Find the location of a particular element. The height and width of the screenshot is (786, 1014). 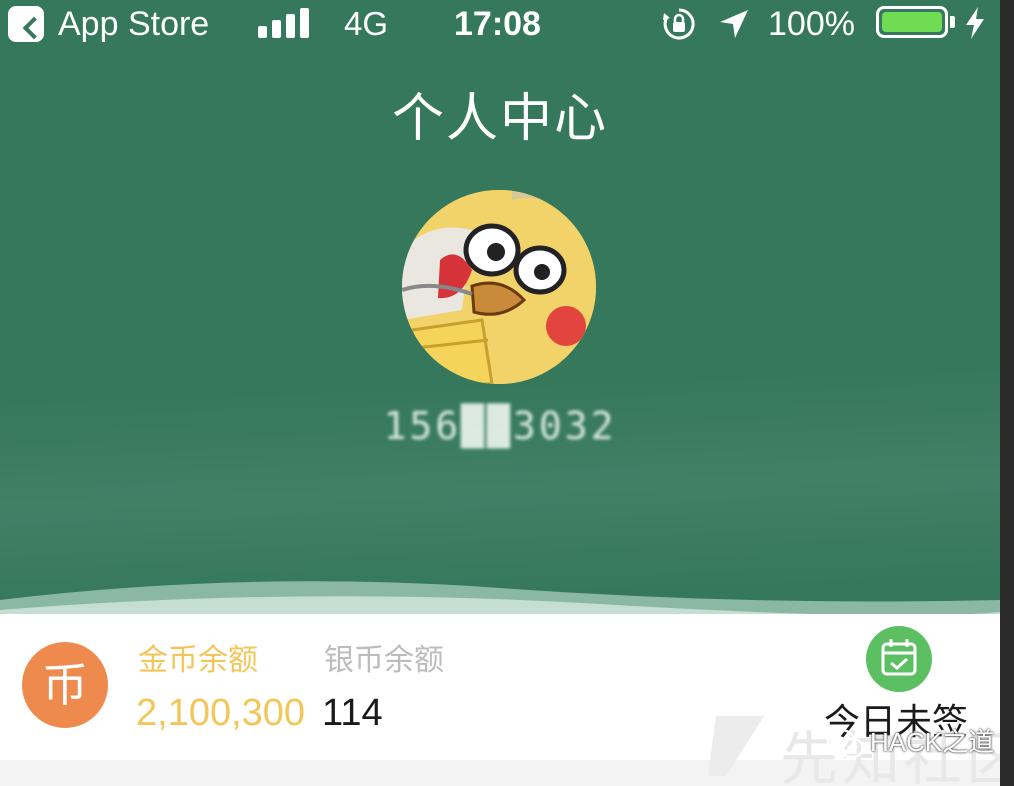

back-to-app-button is located at coordinates (27, 24).